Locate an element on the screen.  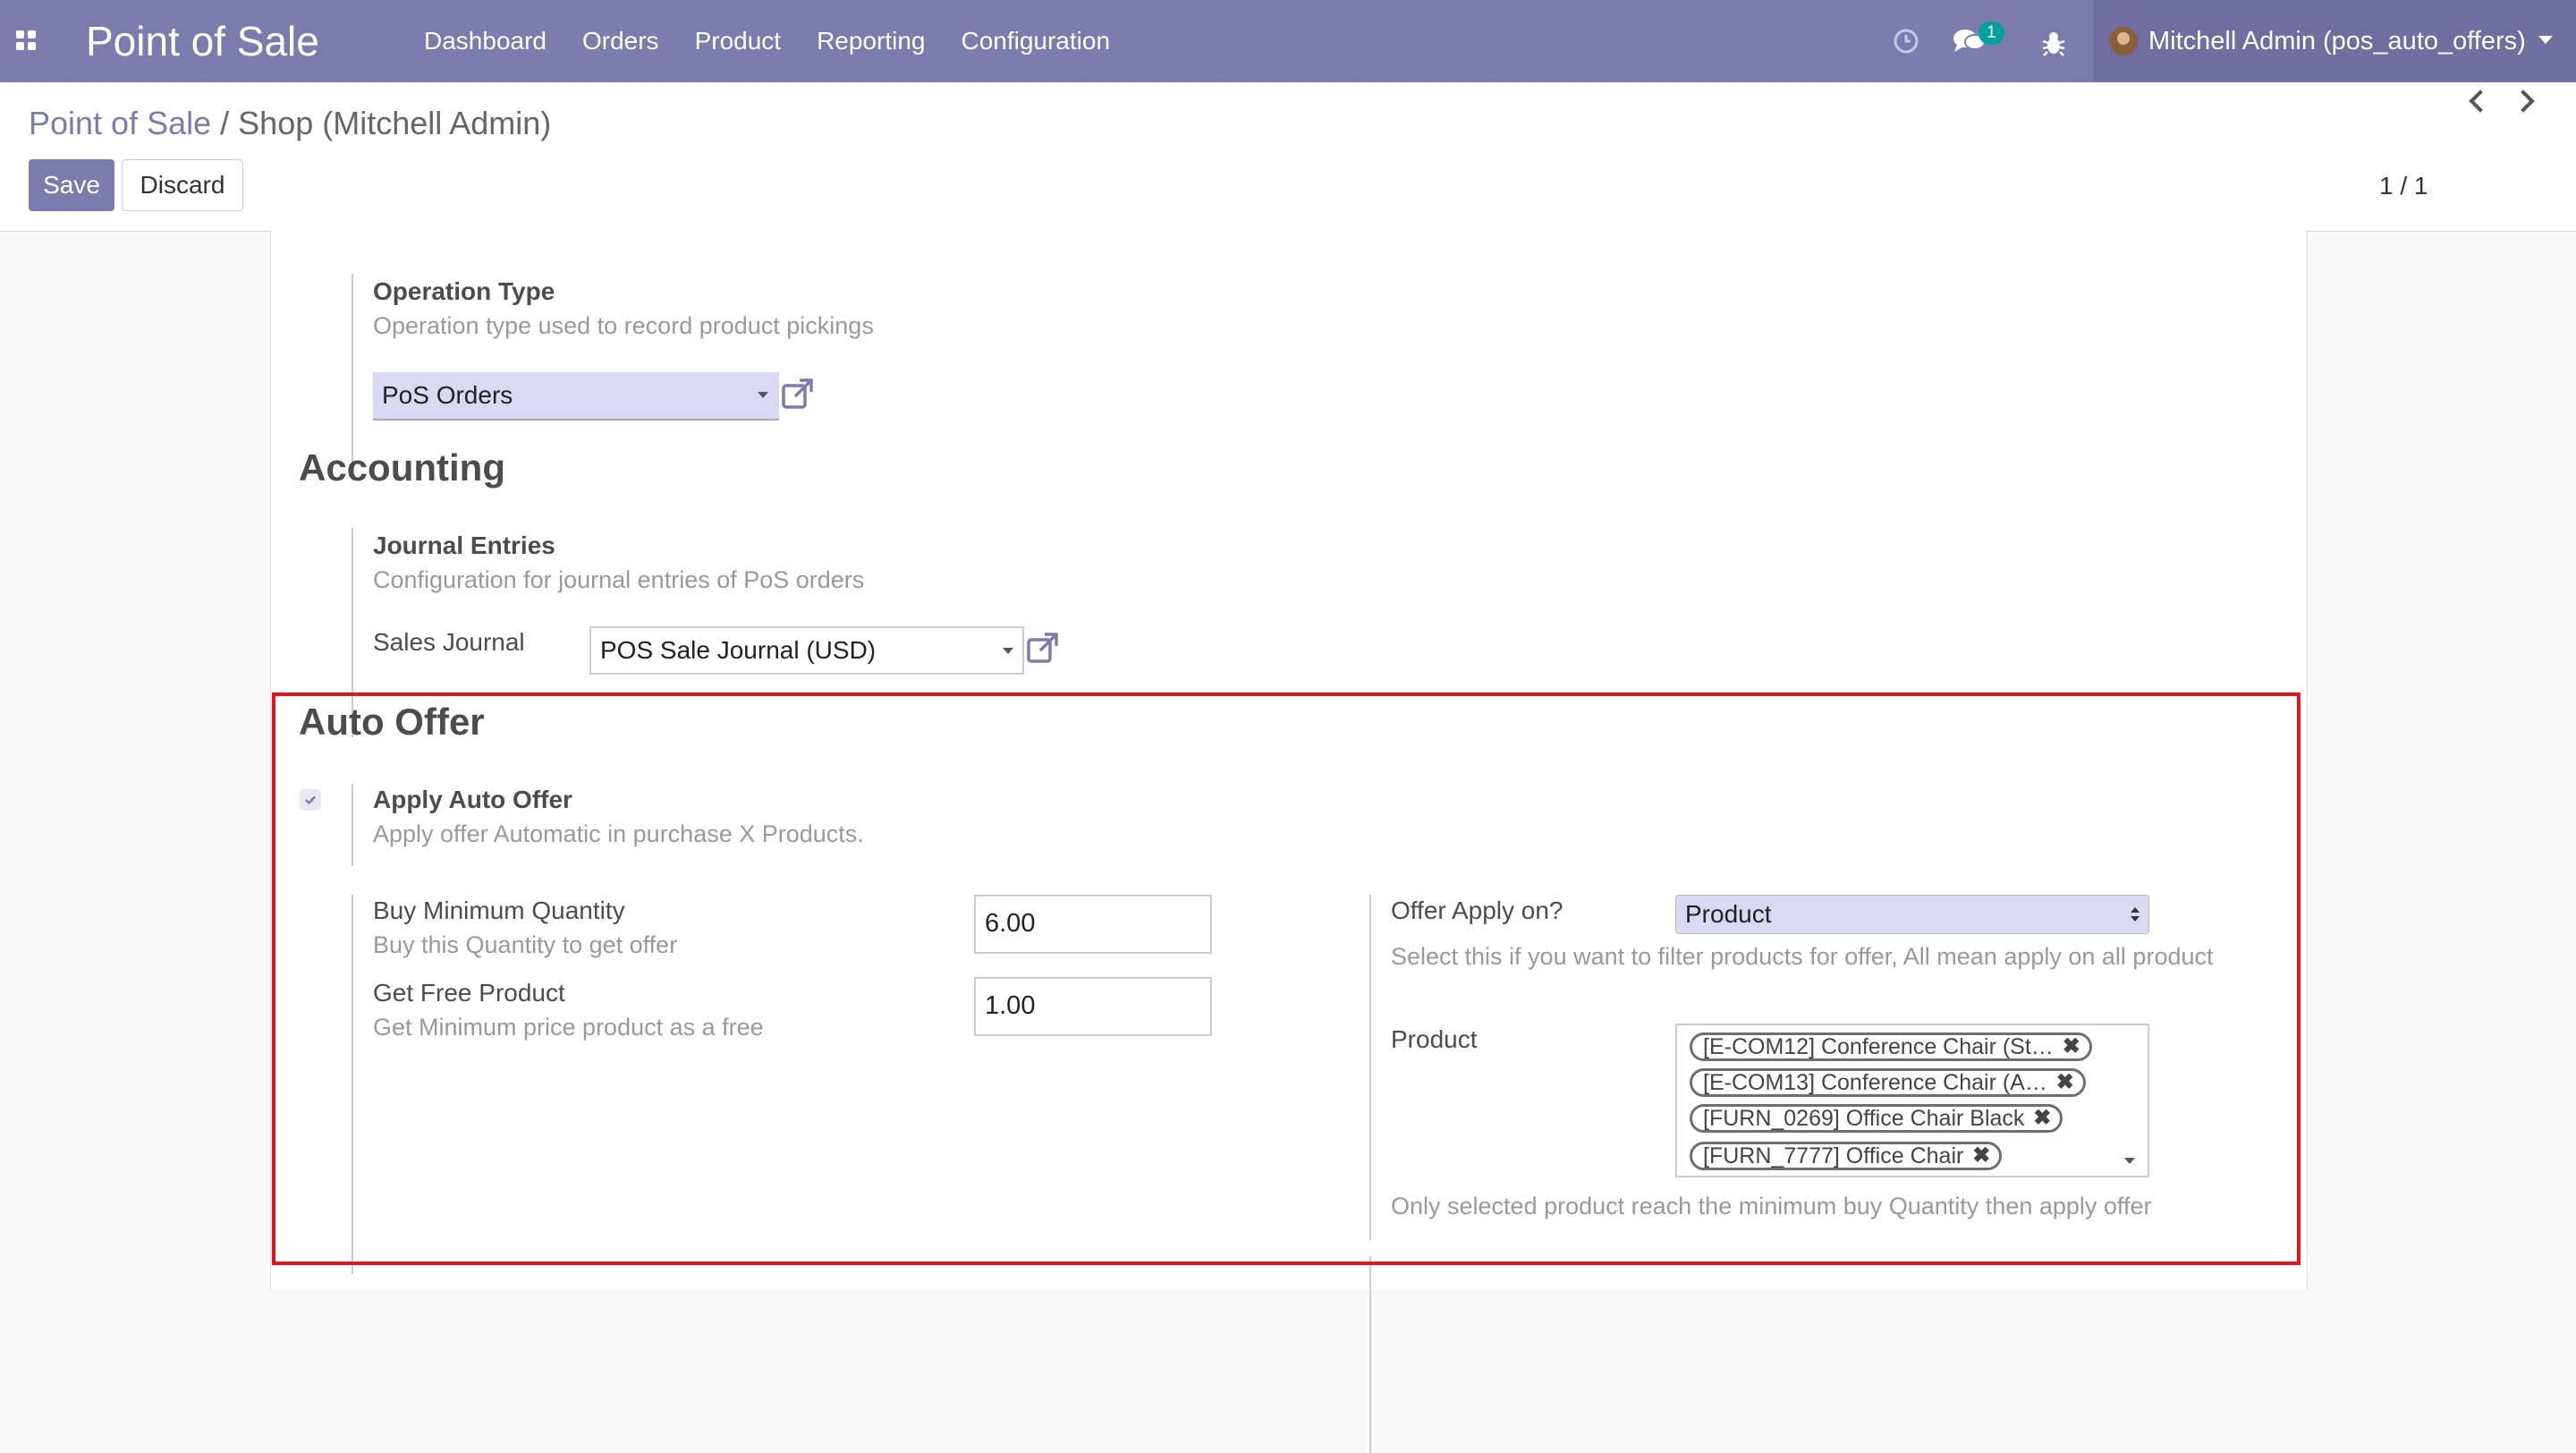
accounting-section-title: Accounting is located at coordinates (402, 467).